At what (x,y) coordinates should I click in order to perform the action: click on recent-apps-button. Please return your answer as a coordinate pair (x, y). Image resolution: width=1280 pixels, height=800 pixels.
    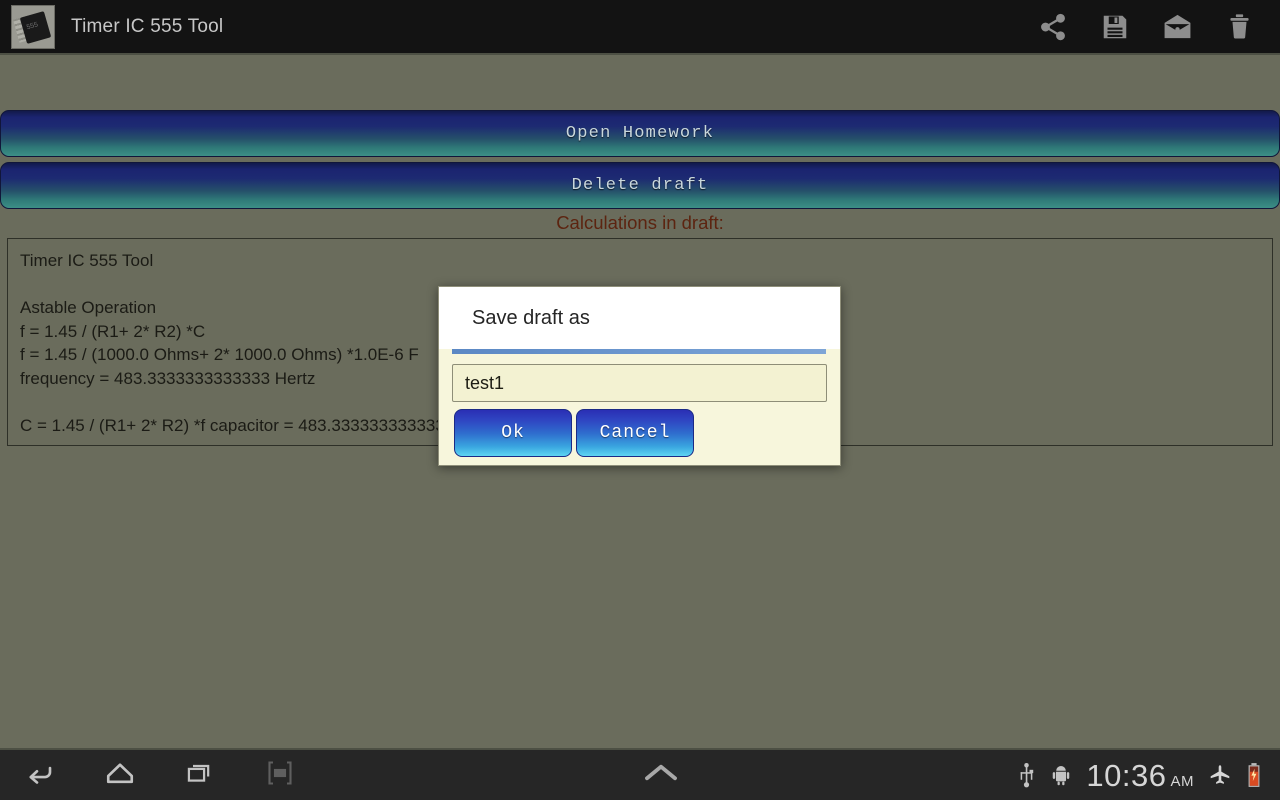
    Looking at the image, I should click on (200, 775).